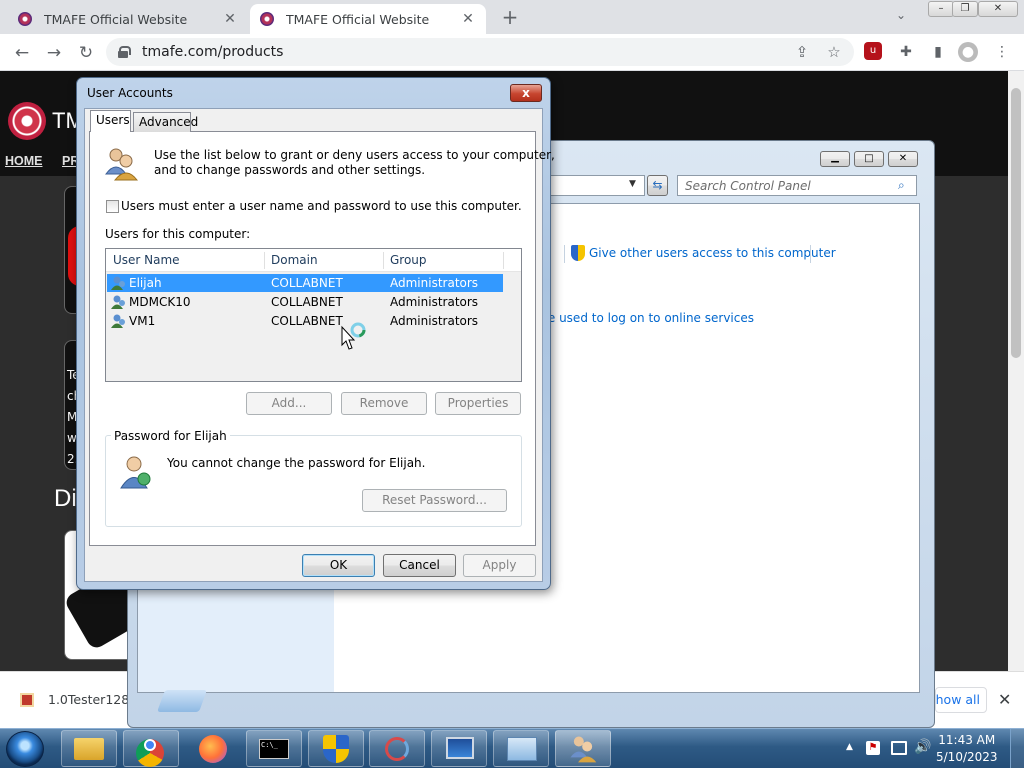  What do you see at coordinates (69, 159) in the screenshot?
I see `nav-products-link: PRODUCTS` at bounding box center [69, 159].